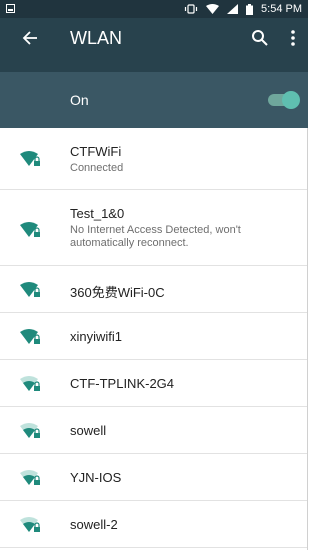 Image resolution: width=320 pixels, height=550 pixels. I want to click on search-icon, so click(260, 38).